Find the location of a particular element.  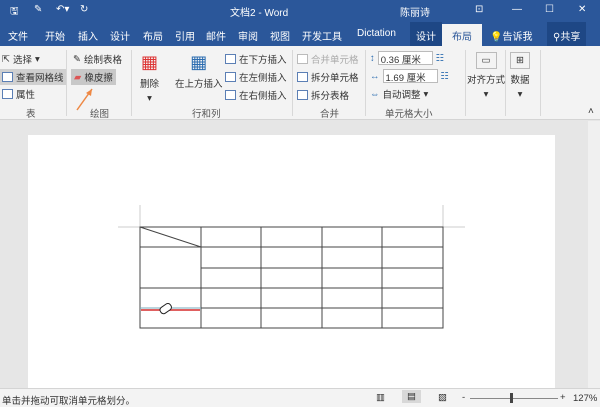

zoom-slider is located at coordinates (514, 398).